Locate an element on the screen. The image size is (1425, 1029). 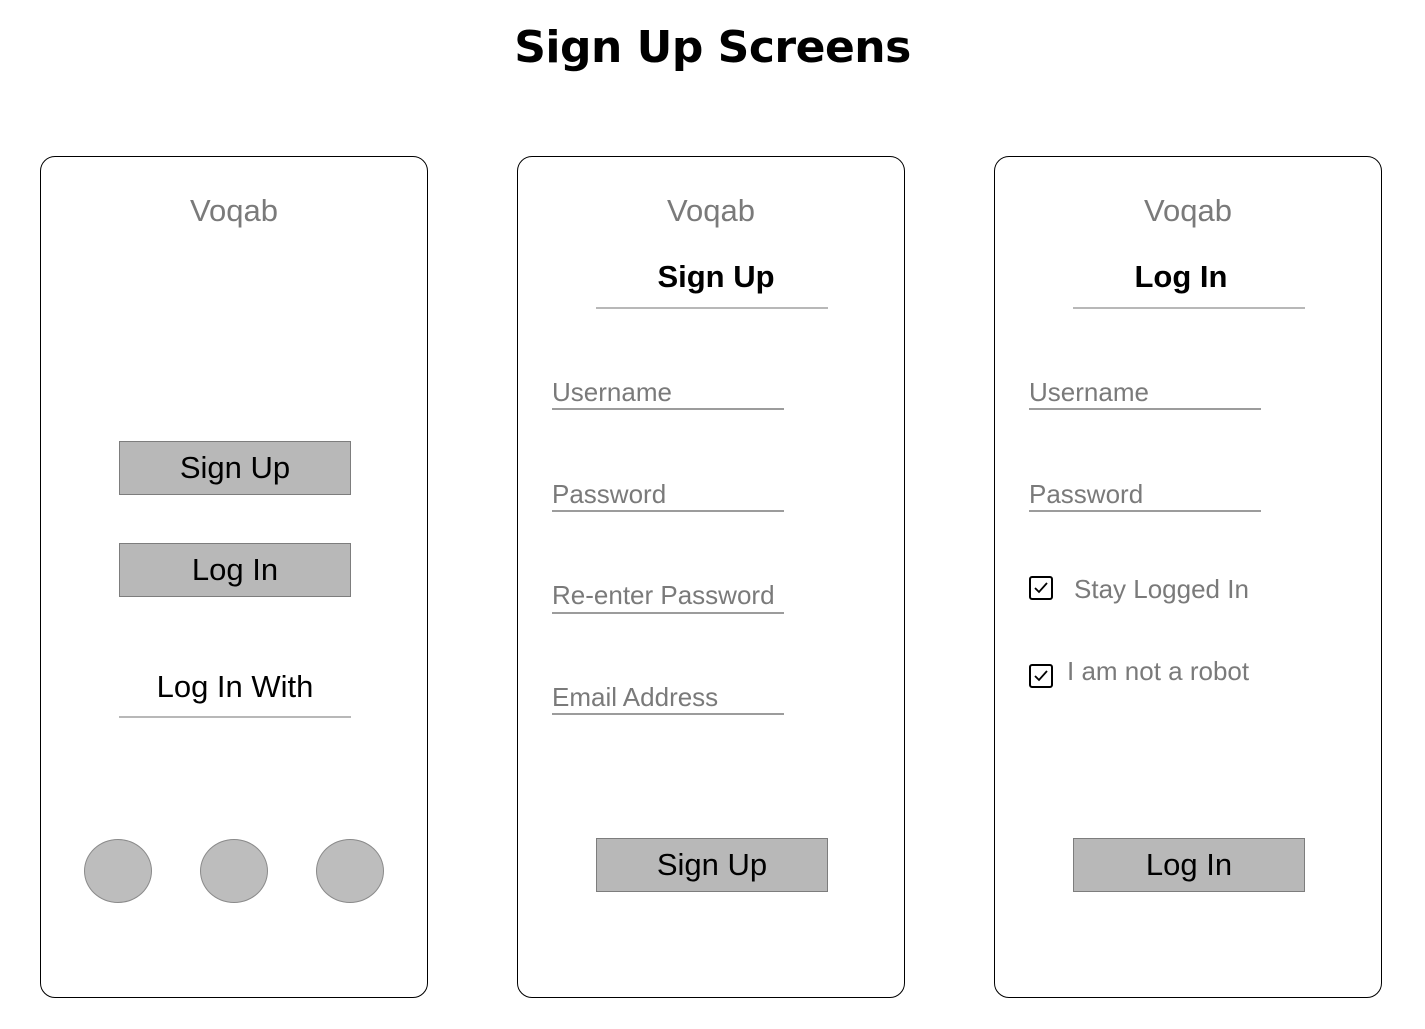
log-in-with-label: Log In With is located at coordinates (235, 686).